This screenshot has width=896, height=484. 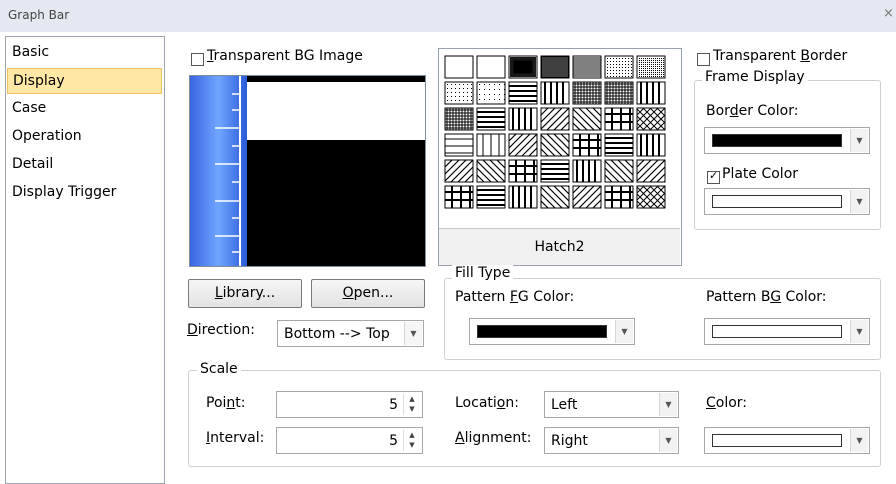 What do you see at coordinates (777, 201) in the screenshot?
I see `plate-color-swatch` at bounding box center [777, 201].